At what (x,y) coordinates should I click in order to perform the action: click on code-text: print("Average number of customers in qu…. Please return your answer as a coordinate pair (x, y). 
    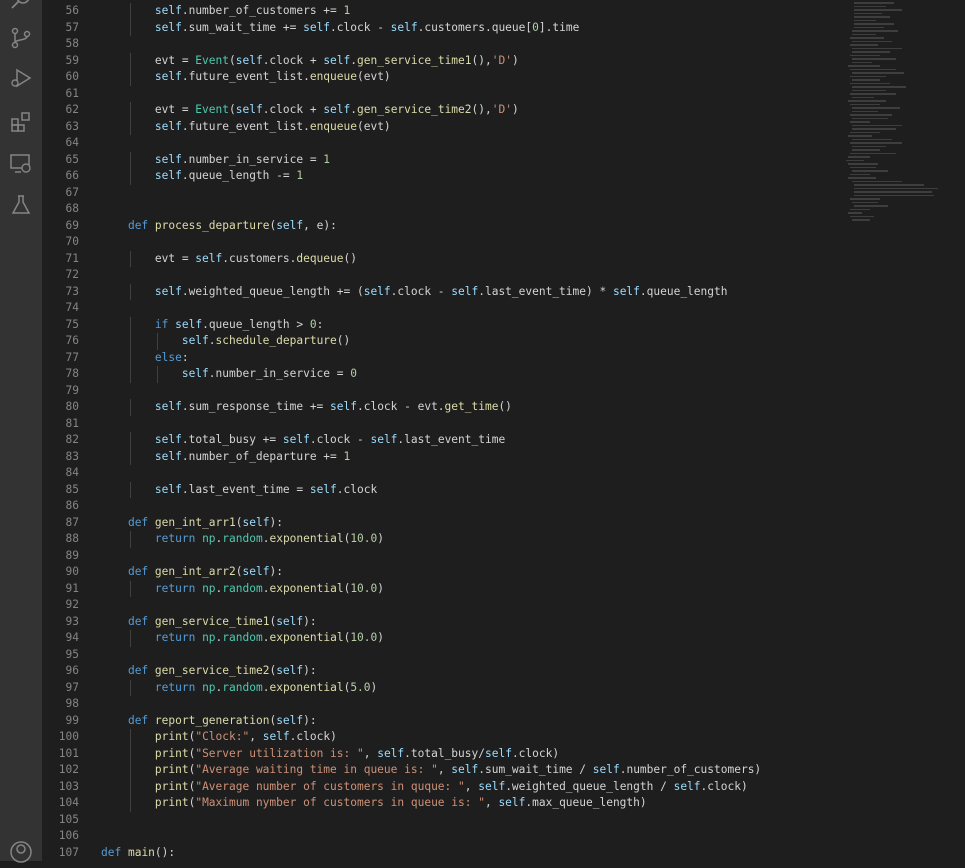
    Looking at the image, I should click on (424, 787).